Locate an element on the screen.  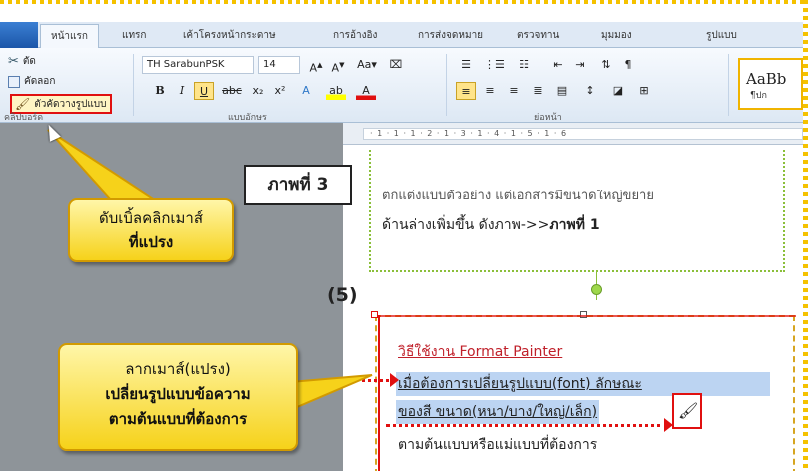
decrease-indent-icon: ⇤ is located at coordinates (558, 65).